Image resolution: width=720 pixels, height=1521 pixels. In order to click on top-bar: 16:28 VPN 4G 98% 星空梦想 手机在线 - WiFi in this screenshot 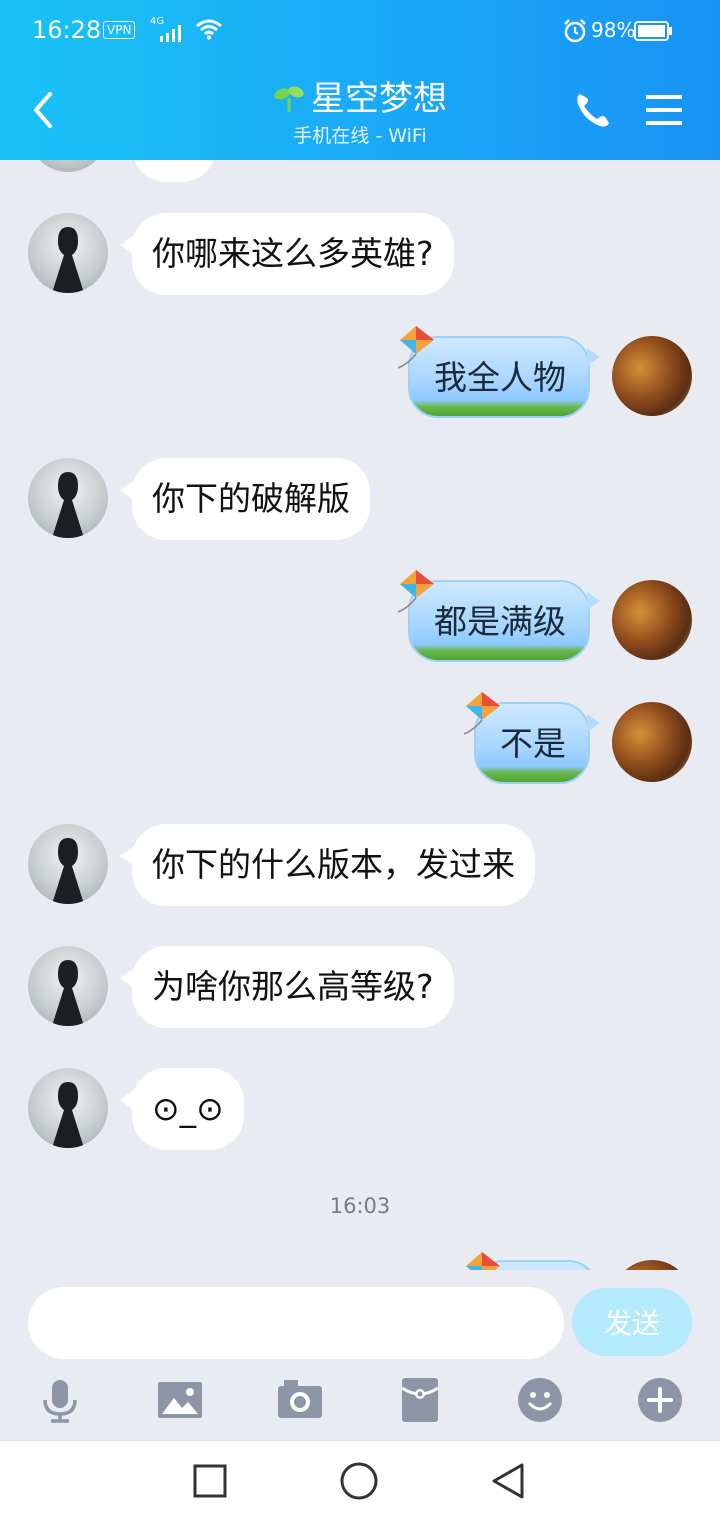, I will do `click(360, 80)`.